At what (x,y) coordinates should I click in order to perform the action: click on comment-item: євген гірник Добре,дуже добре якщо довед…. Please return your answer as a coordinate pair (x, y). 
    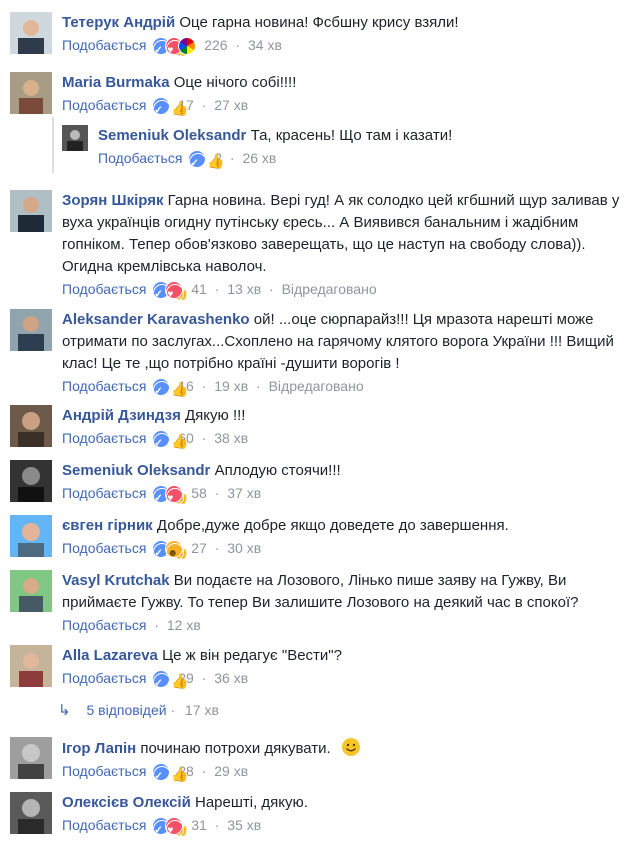
    Looking at the image, I should click on (320, 538).